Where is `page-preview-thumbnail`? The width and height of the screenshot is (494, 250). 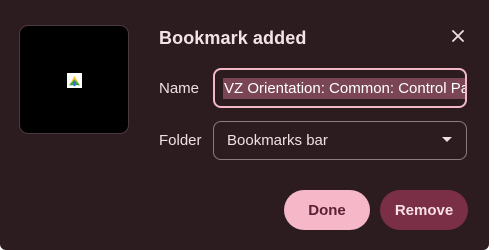 page-preview-thumbnail is located at coordinates (74, 79).